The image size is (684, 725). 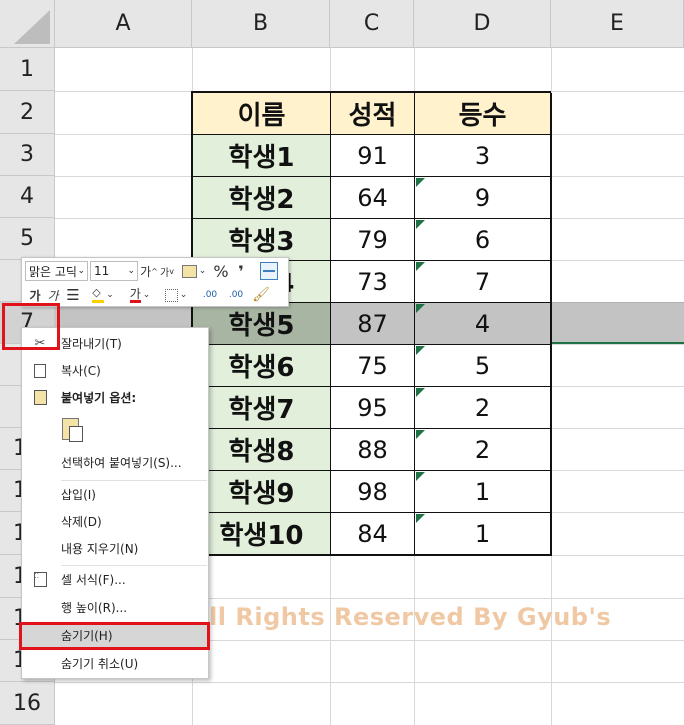 I want to click on paste-button-clipboard-icon, so click(x=73, y=430).